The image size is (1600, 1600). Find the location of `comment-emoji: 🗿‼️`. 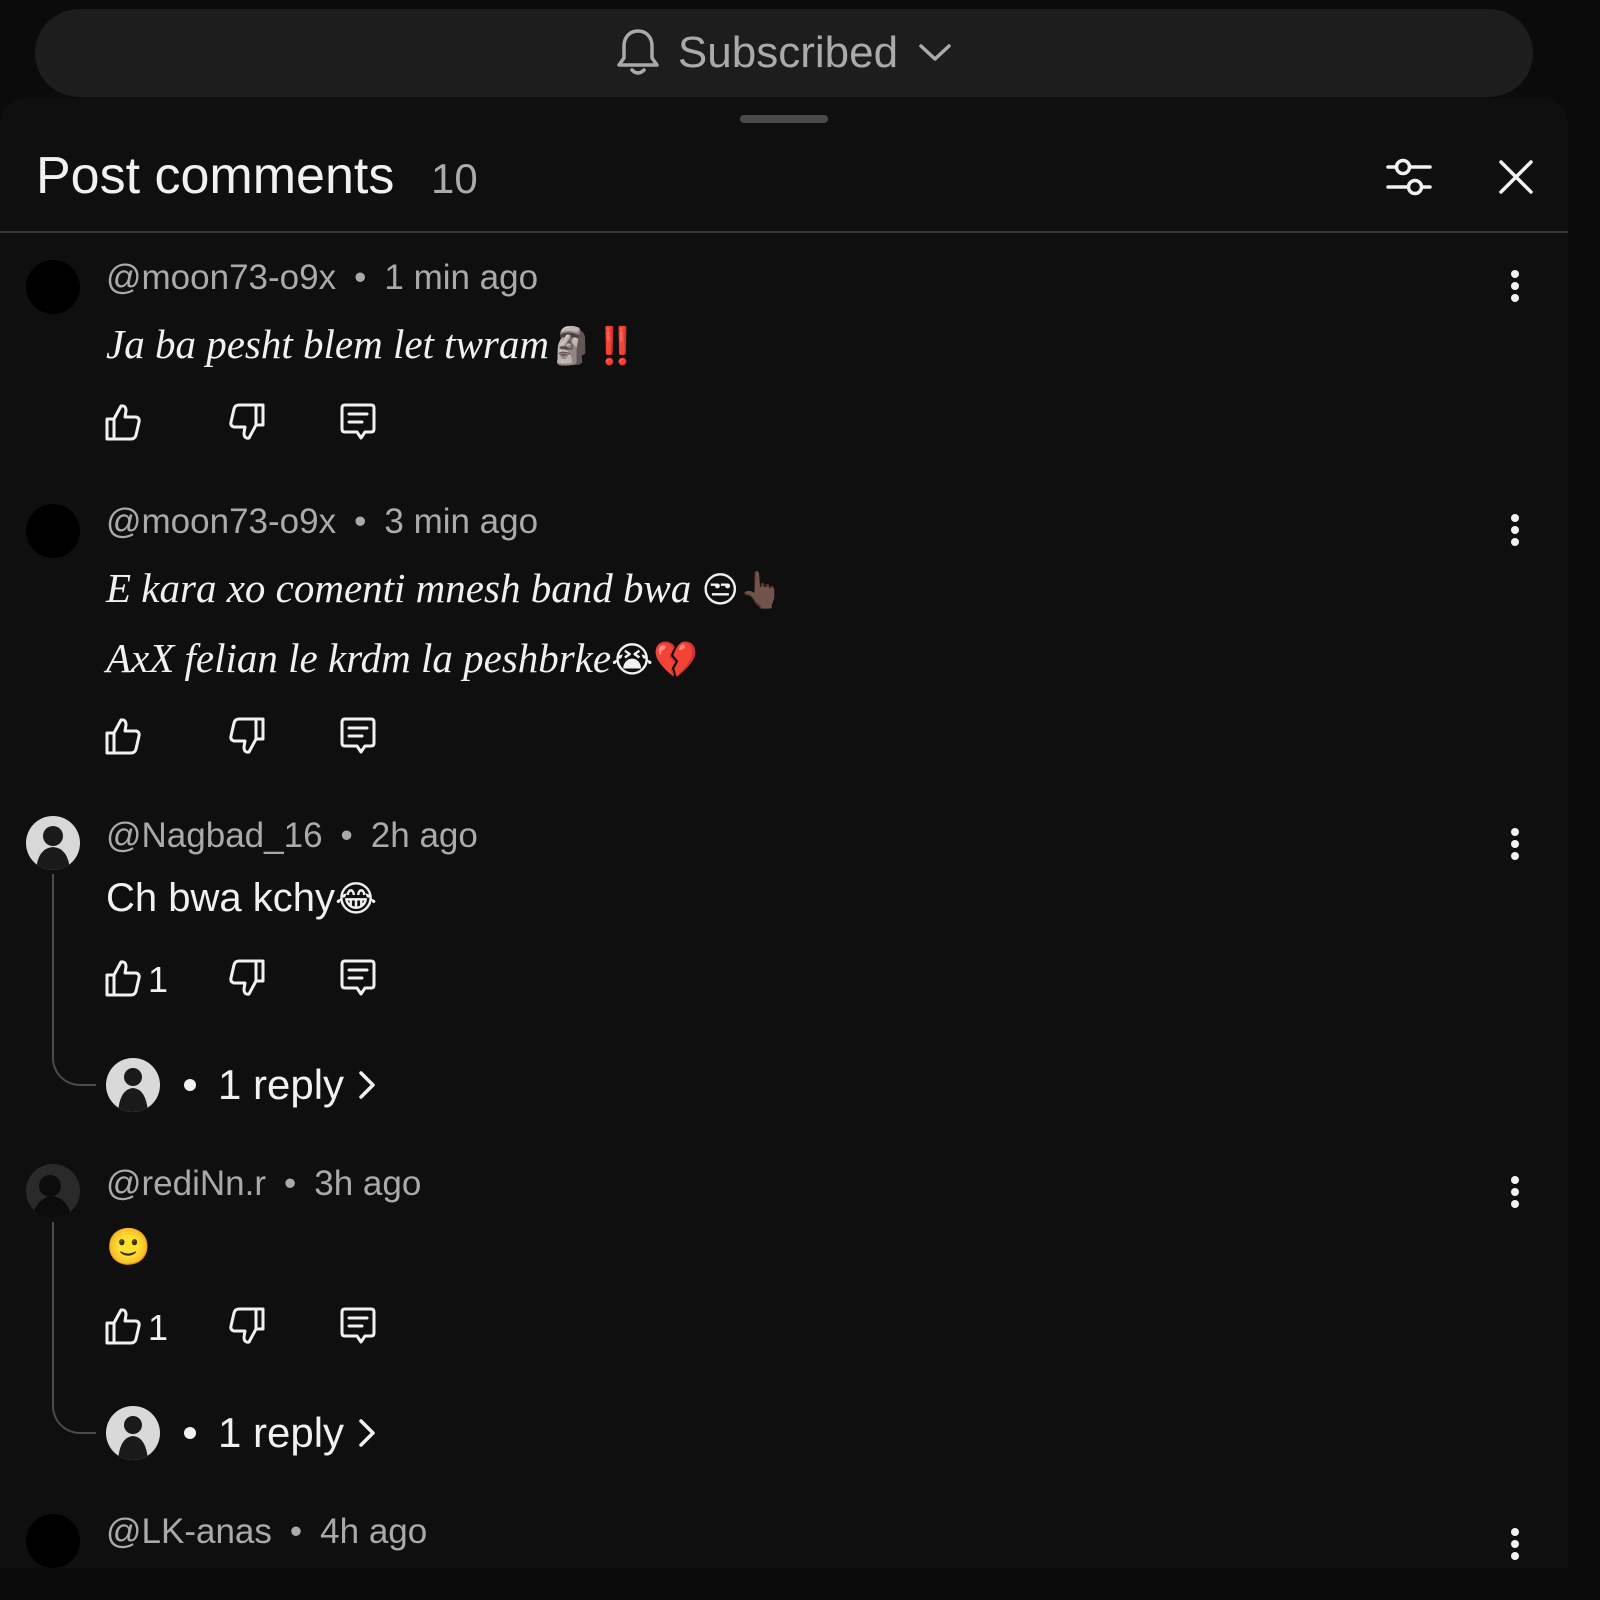

comment-emoji: 🗿‼️ is located at coordinates (593, 346).